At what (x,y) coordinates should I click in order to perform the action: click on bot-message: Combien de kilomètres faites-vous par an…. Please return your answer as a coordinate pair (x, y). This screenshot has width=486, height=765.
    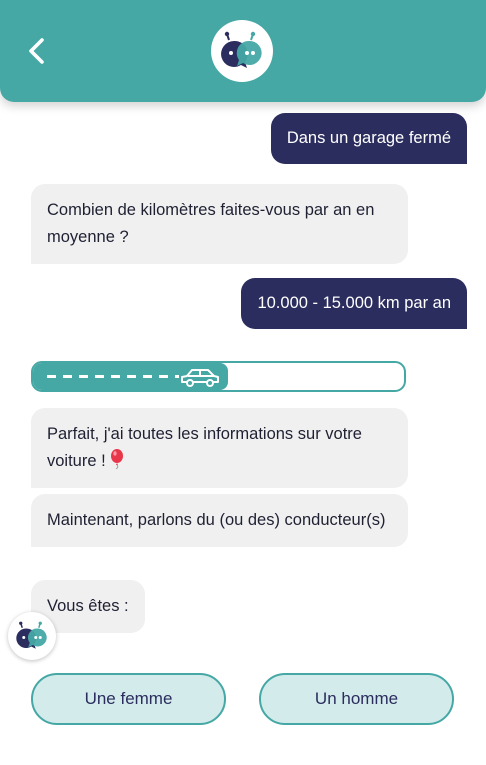
    Looking at the image, I should click on (219, 224).